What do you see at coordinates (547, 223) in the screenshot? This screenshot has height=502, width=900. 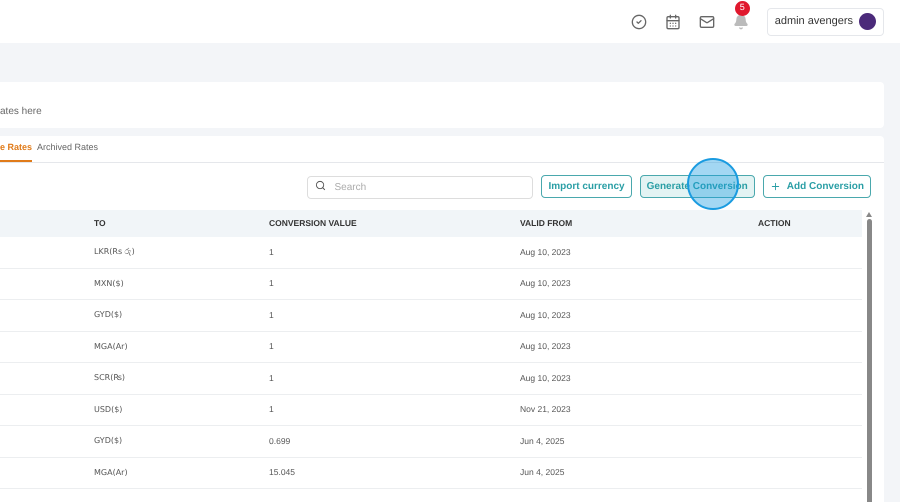 I see `column-header: VALID FROM` at bounding box center [547, 223].